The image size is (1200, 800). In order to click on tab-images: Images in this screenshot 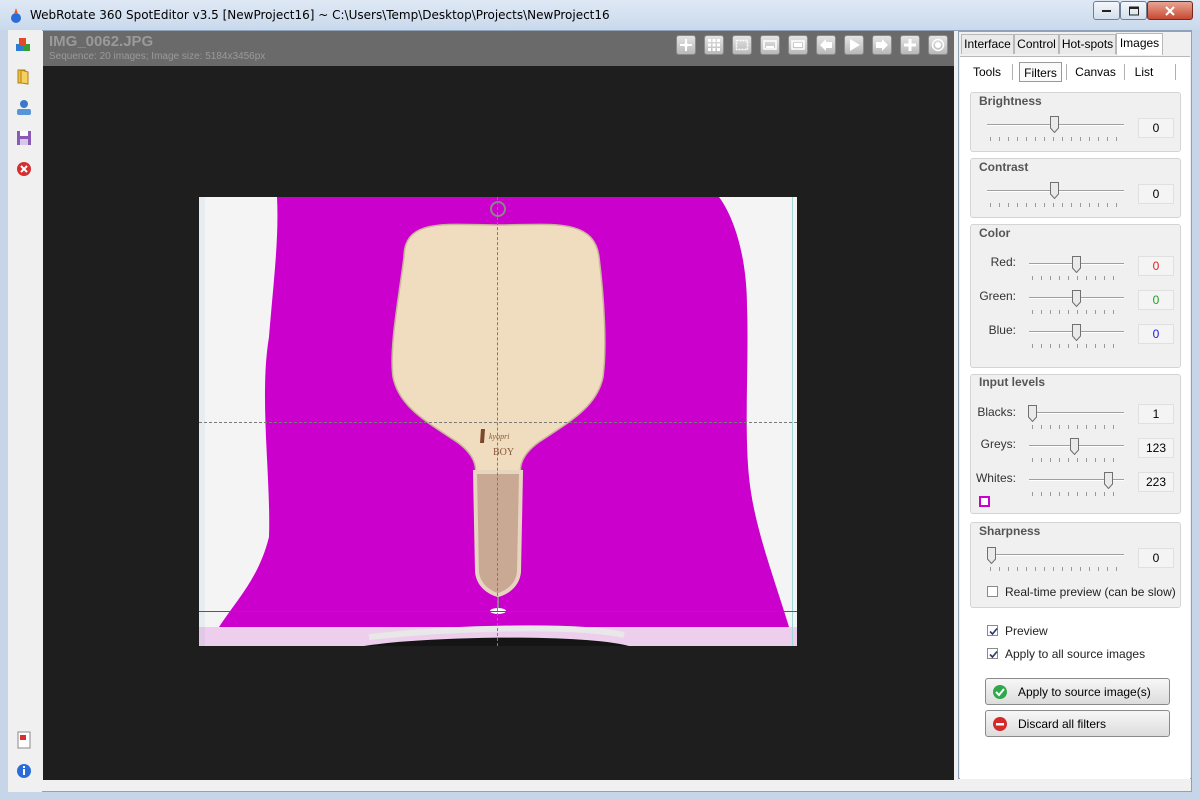, I will do `click(1139, 44)`.